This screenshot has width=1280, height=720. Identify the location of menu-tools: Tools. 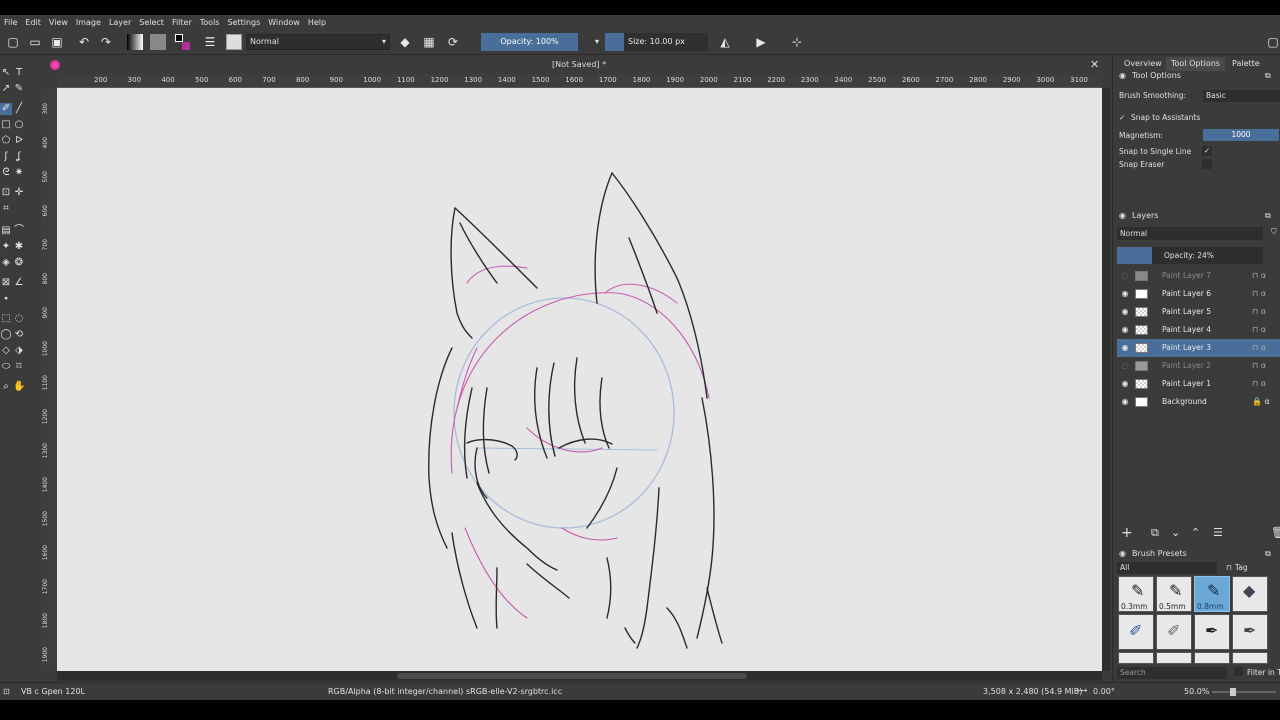
(210, 22).